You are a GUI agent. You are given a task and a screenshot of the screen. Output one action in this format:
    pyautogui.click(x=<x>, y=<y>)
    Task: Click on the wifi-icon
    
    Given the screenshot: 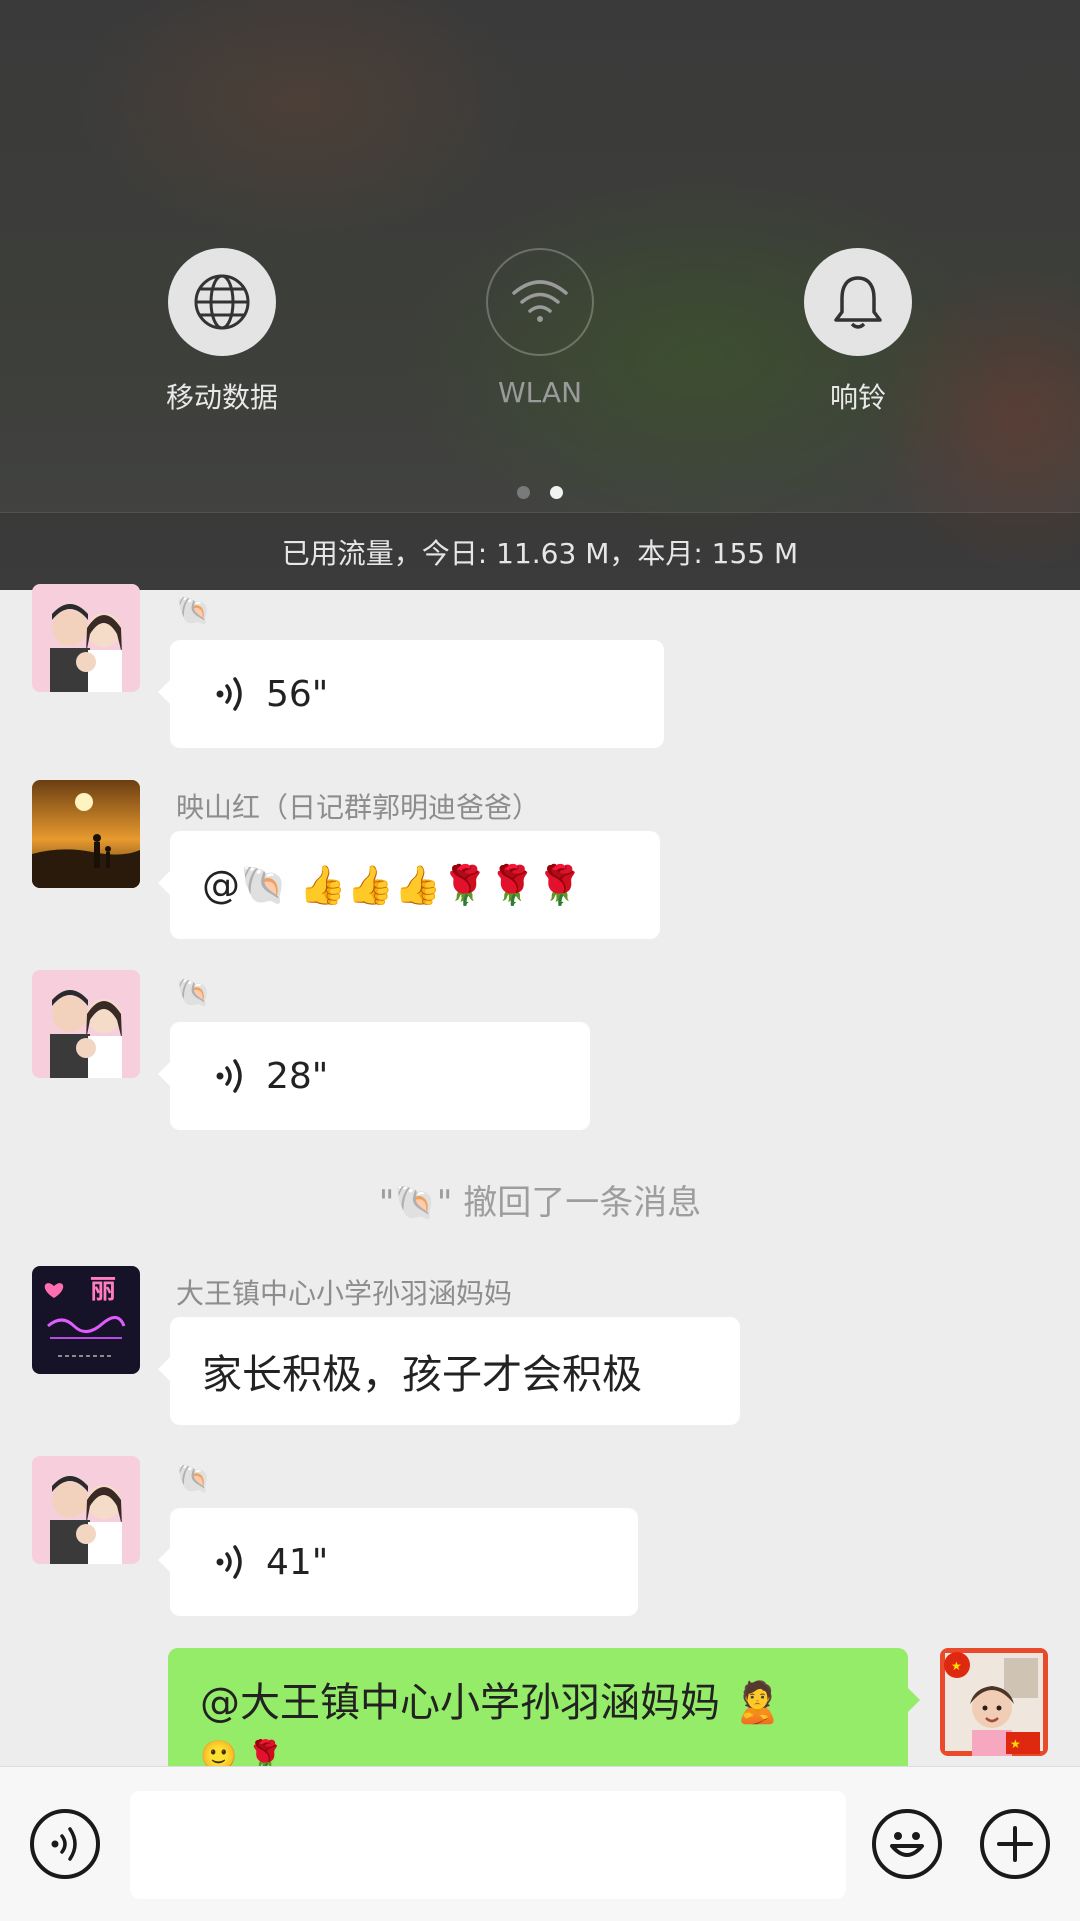 What is the action you would take?
    pyautogui.click(x=540, y=302)
    